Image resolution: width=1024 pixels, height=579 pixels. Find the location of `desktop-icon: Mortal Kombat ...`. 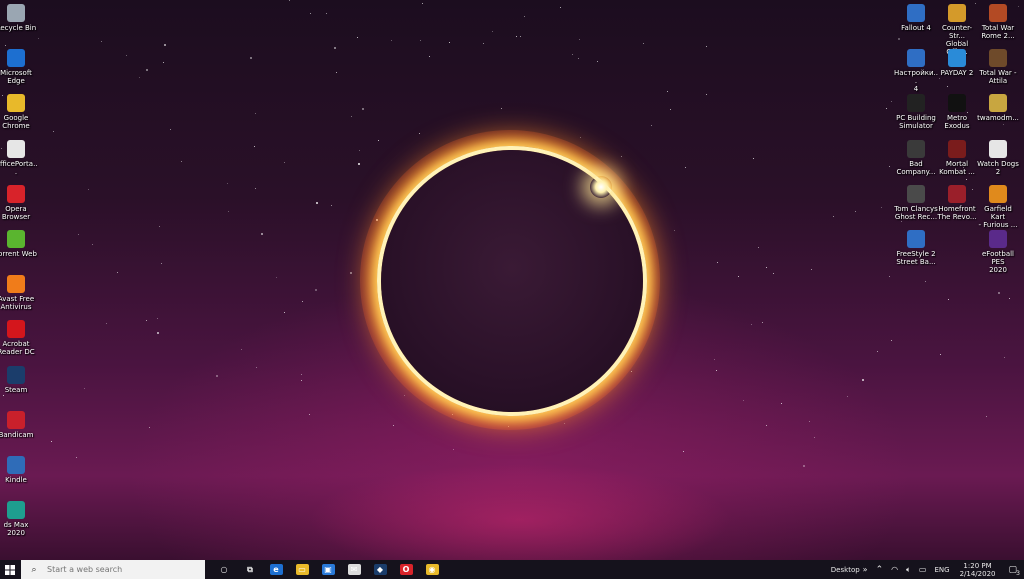

desktop-icon: Mortal Kombat ... is located at coordinates (957, 157).